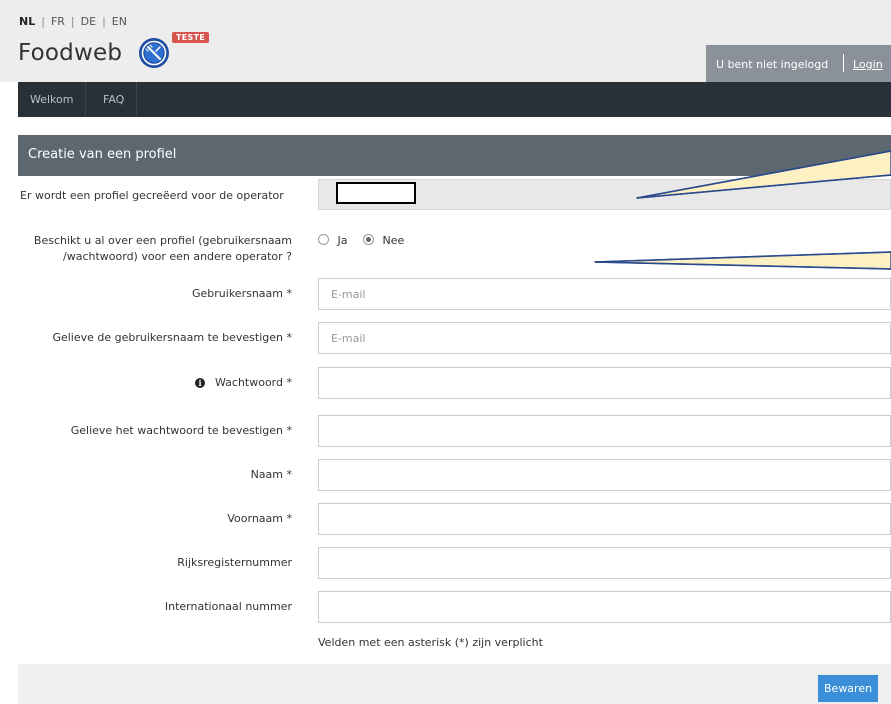 This screenshot has height=704, width=891. What do you see at coordinates (343, 240) in the screenshot?
I see `radio-ja-label: Ja` at bounding box center [343, 240].